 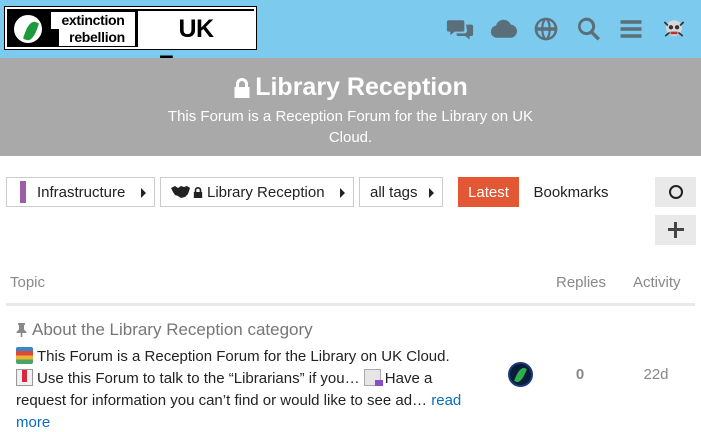 What do you see at coordinates (266, 192) in the screenshot?
I see `subcategory-dropdown-label: Library Reception` at bounding box center [266, 192].